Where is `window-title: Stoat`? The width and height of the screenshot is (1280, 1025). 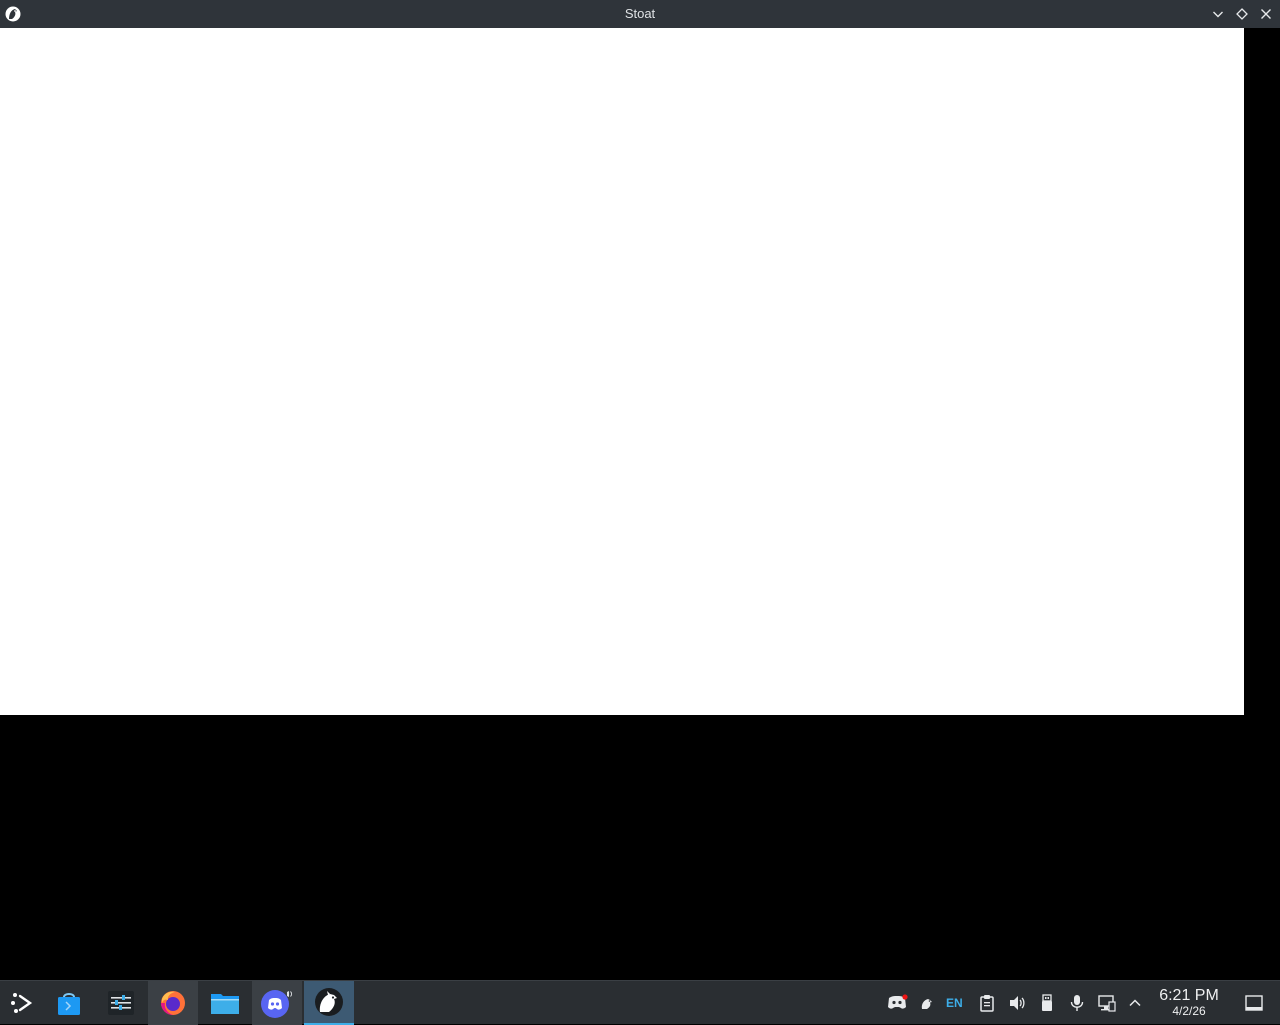 window-title: Stoat is located at coordinates (640, 13).